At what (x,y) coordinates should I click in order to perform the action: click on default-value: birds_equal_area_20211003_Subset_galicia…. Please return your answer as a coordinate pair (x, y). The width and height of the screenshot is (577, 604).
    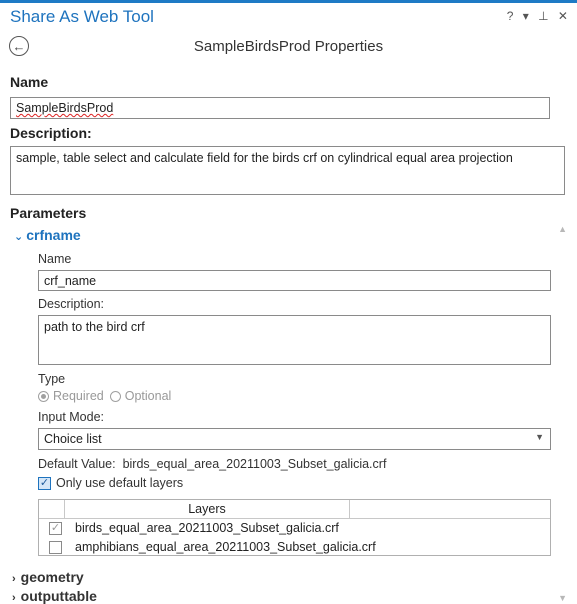
    Looking at the image, I should click on (254, 464).